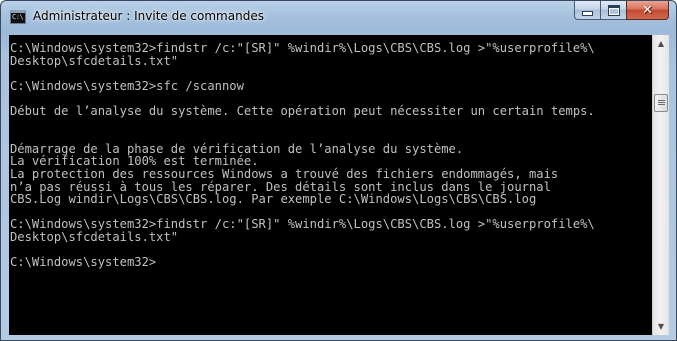 Image resolution: width=677 pixels, height=341 pixels. I want to click on console-line: C:\Windows\system32>sfc /scannow, so click(127, 85).